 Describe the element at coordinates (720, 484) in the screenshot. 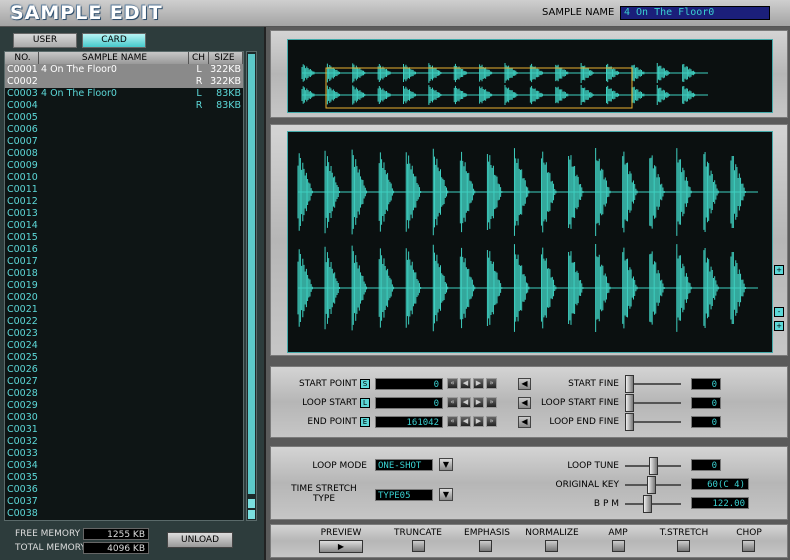

I see `original-key-value: 60(C 4)` at that location.